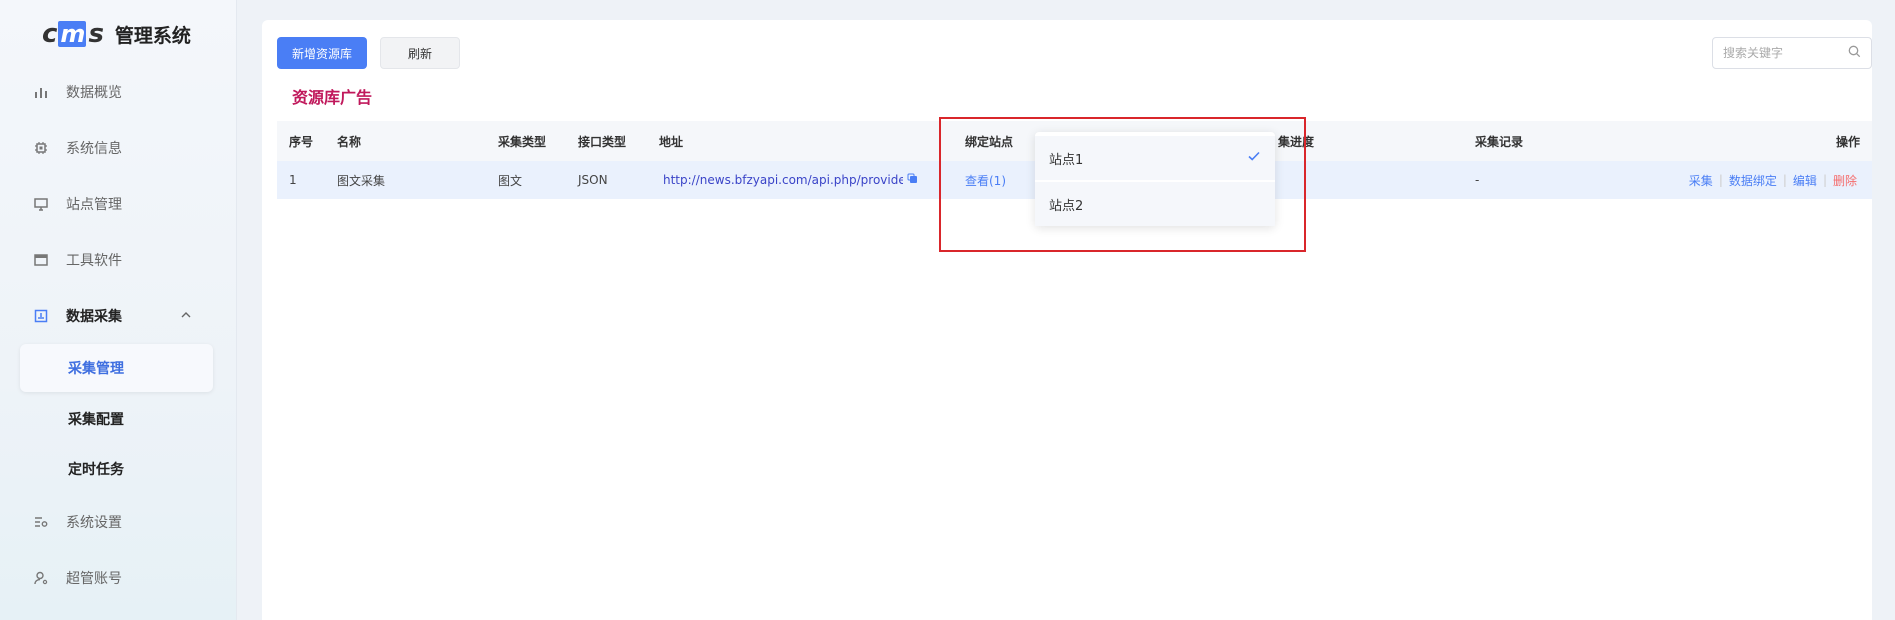  I want to click on logo-letter-m: m, so click(72, 34).